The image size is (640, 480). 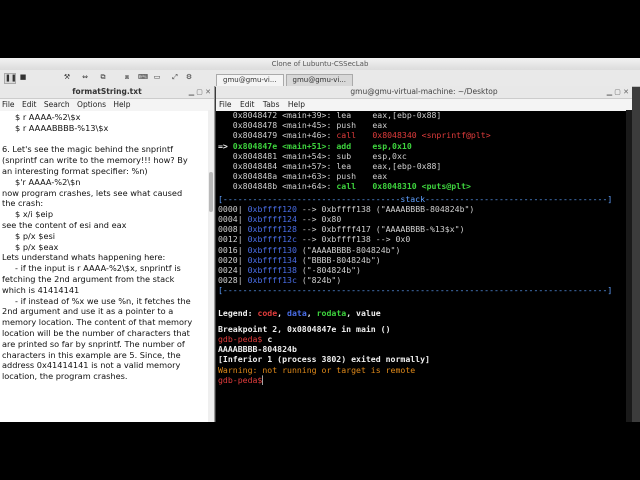 What do you see at coordinates (423, 380) in the screenshot?
I see `prompt-line: gdb-peda$▏` at bounding box center [423, 380].